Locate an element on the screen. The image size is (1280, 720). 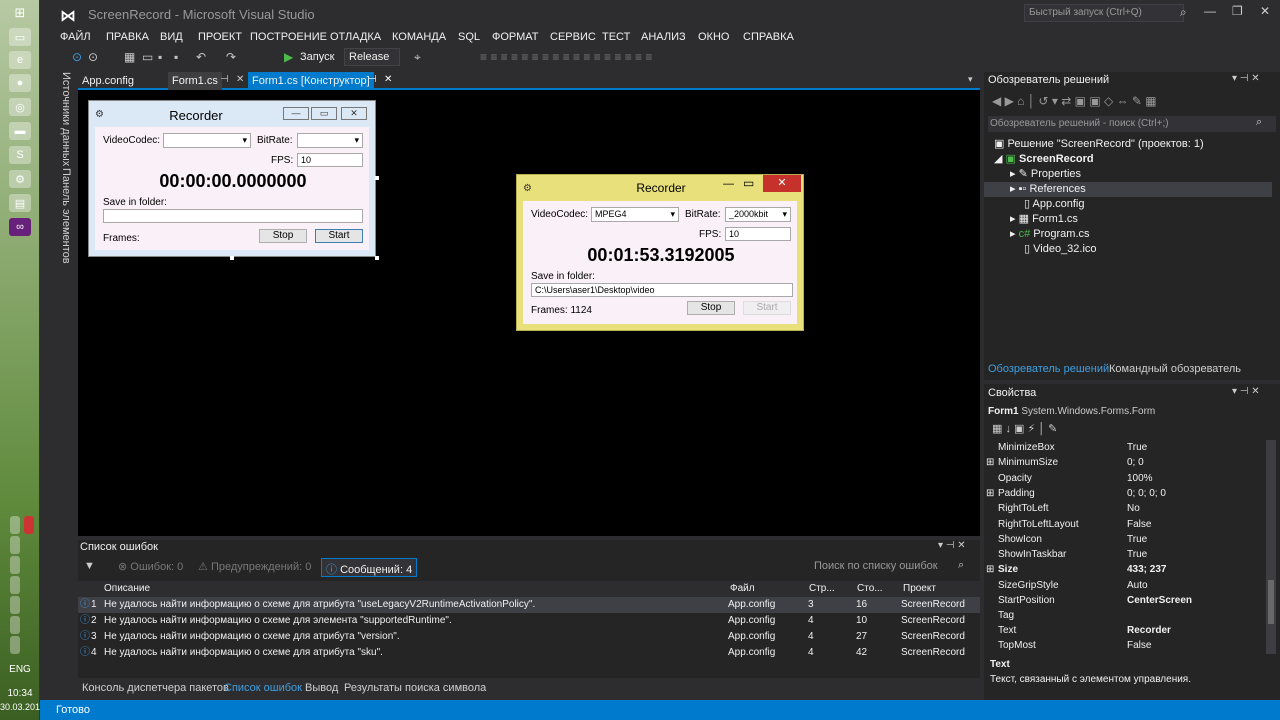
menu-tools: СЕРВИС is located at coordinates (573, 37).